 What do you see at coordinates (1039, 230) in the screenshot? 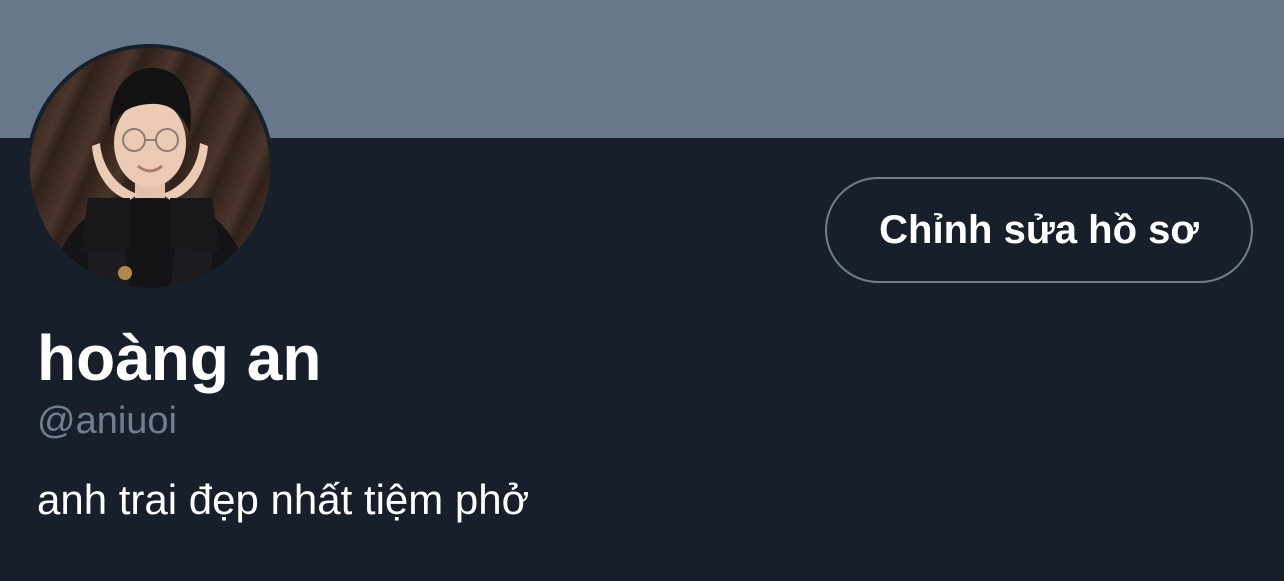
I see `edit-profile-button: Chỉnh sửa hồ sơ` at bounding box center [1039, 230].